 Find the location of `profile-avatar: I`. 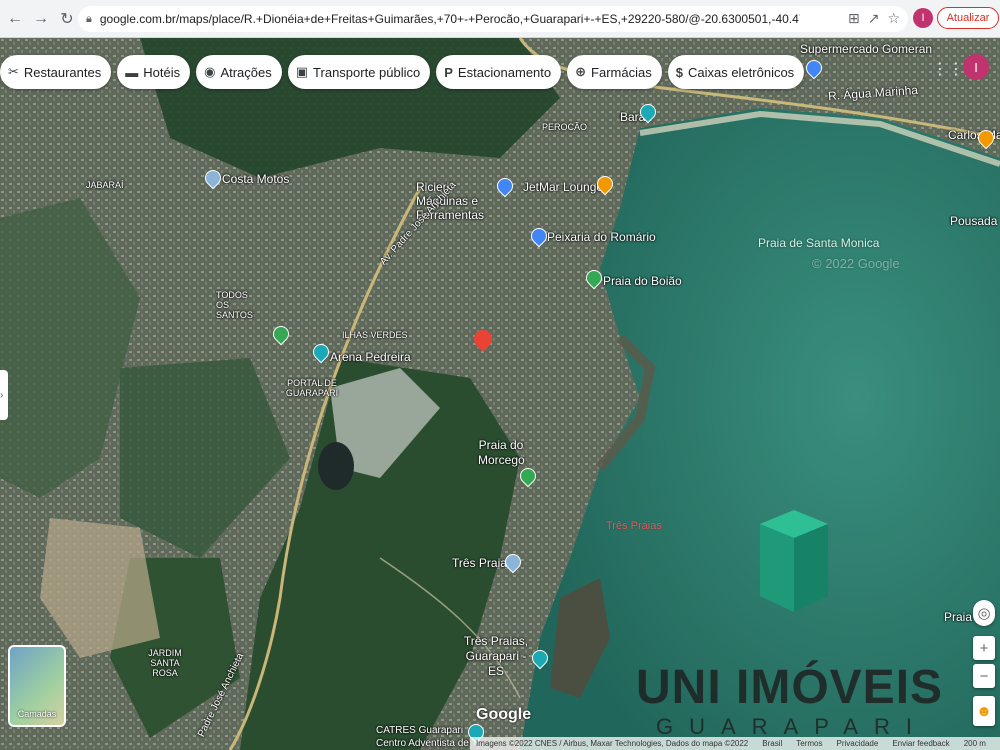

profile-avatar: I is located at coordinates (923, 18).